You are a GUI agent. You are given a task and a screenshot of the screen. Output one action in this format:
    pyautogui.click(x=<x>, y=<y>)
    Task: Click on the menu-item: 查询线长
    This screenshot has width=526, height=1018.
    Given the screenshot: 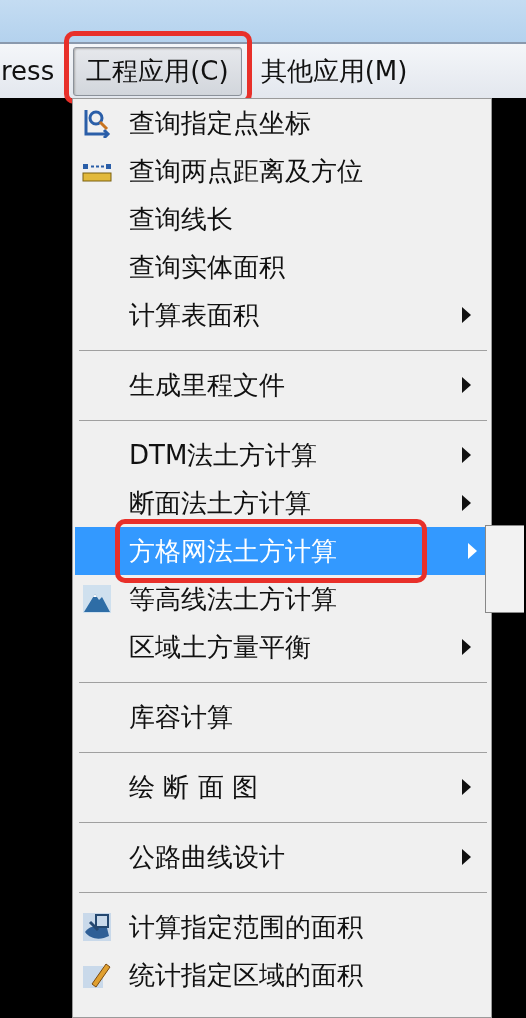 What is the action you would take?
    pyautogui.click(x=280, y=219)
    